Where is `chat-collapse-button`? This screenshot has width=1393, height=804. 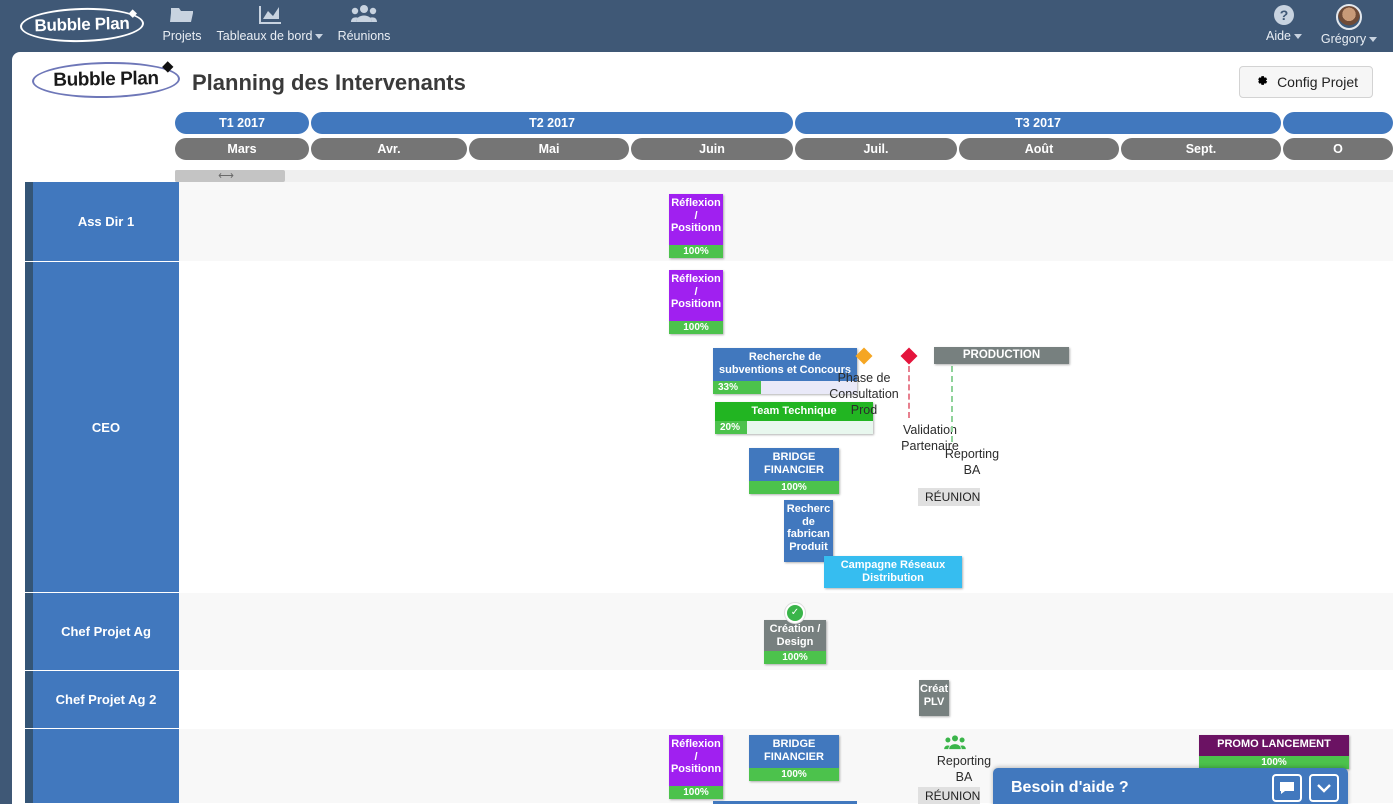
chat-collapse-button is located at coordinates (1324, 788).